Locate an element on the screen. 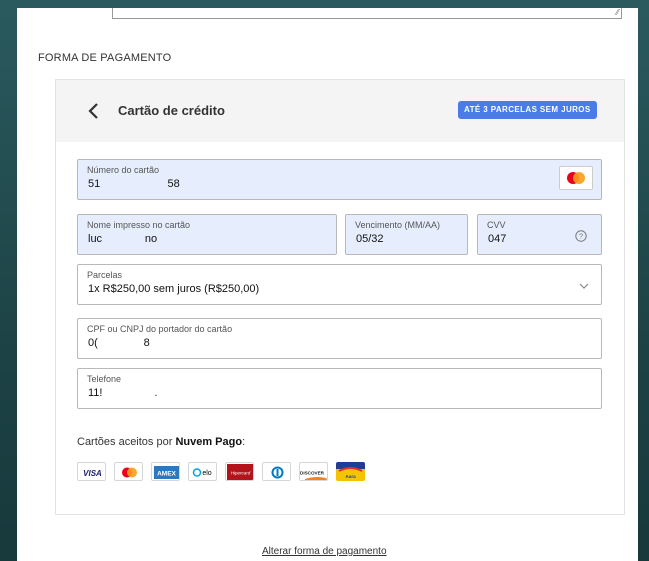  phone-field: Telefone 11! . is located at coordinates (339, 388).